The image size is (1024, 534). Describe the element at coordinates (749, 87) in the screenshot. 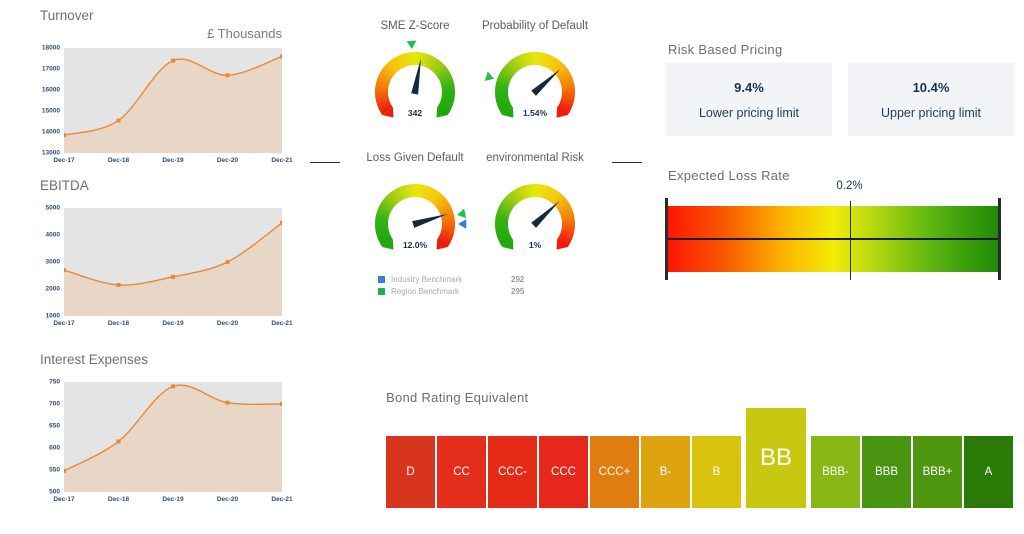

I see `lower-pricing-limit-value: 9.4%` at that location.